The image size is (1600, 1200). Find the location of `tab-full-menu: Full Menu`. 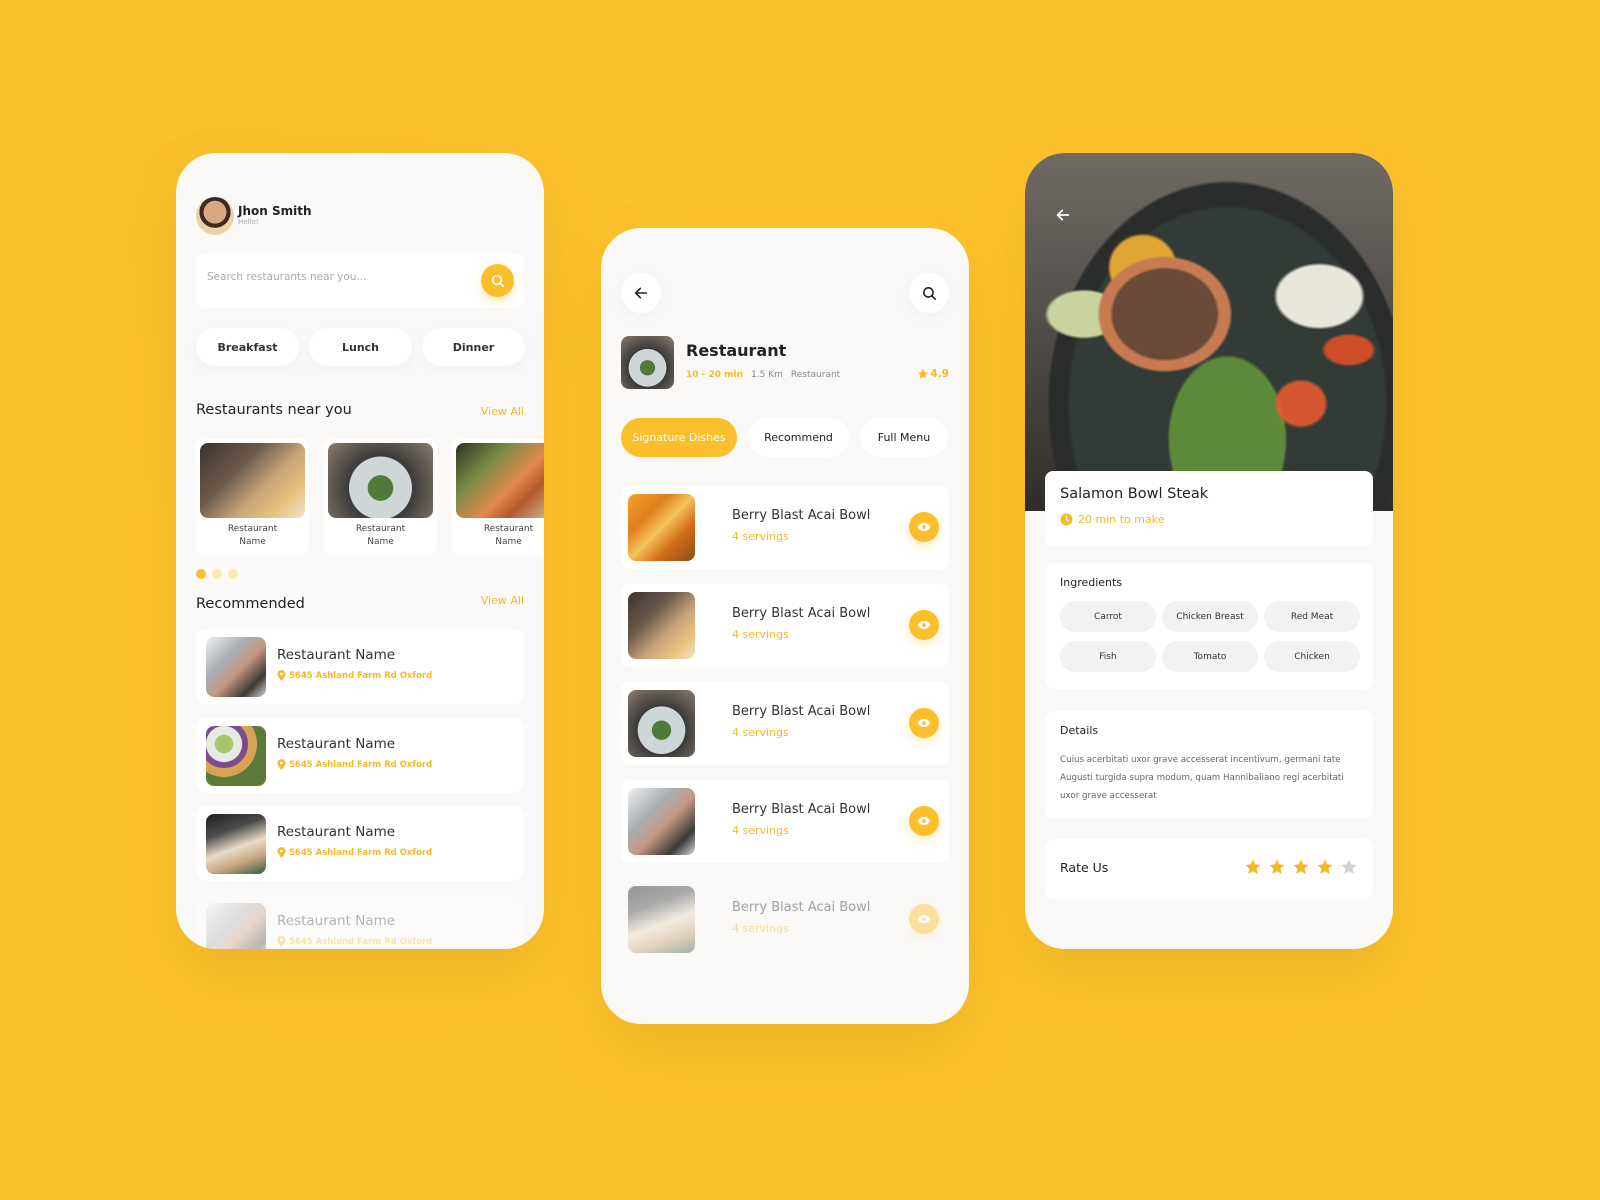

tab-full-menu: Full Menu is located at coordinates (904, 437).